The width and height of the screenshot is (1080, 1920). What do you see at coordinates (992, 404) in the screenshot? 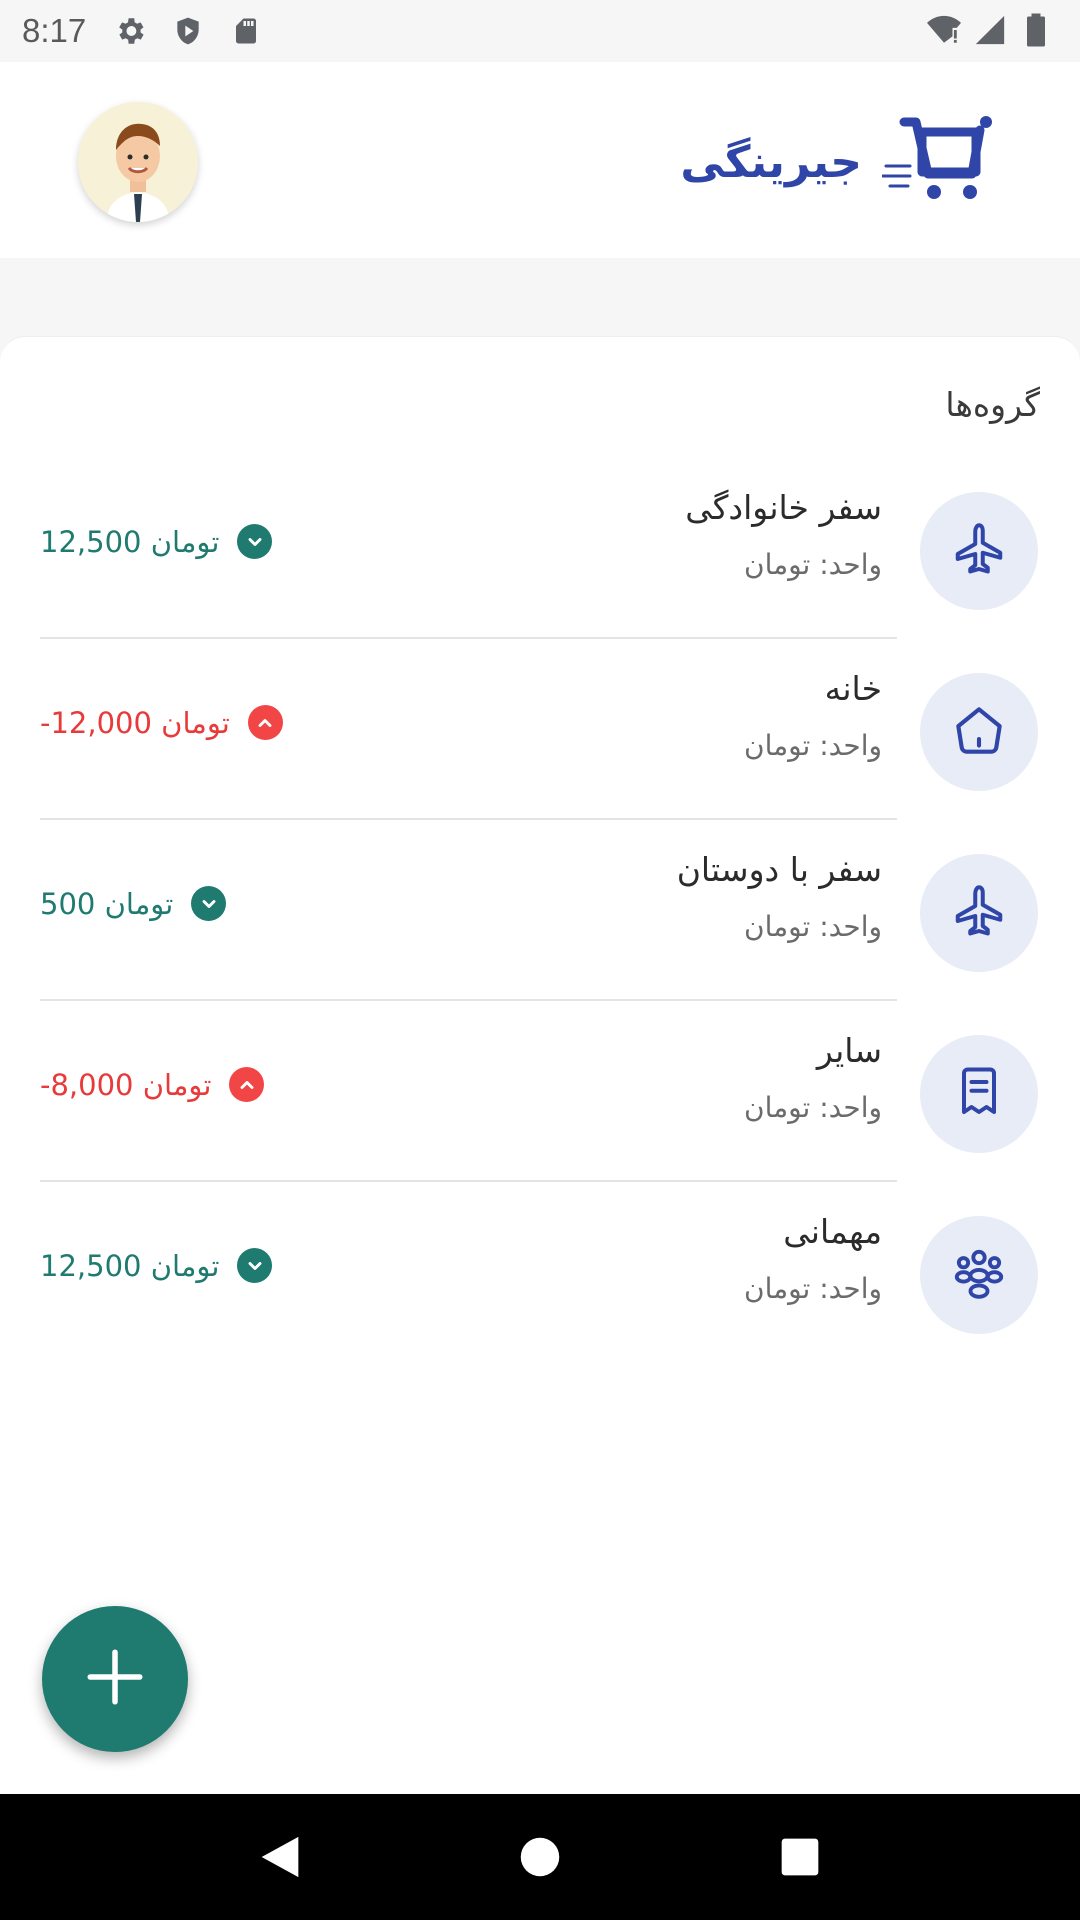
I see `section-title: گروه‌ها` at bounding box center [992, 404].